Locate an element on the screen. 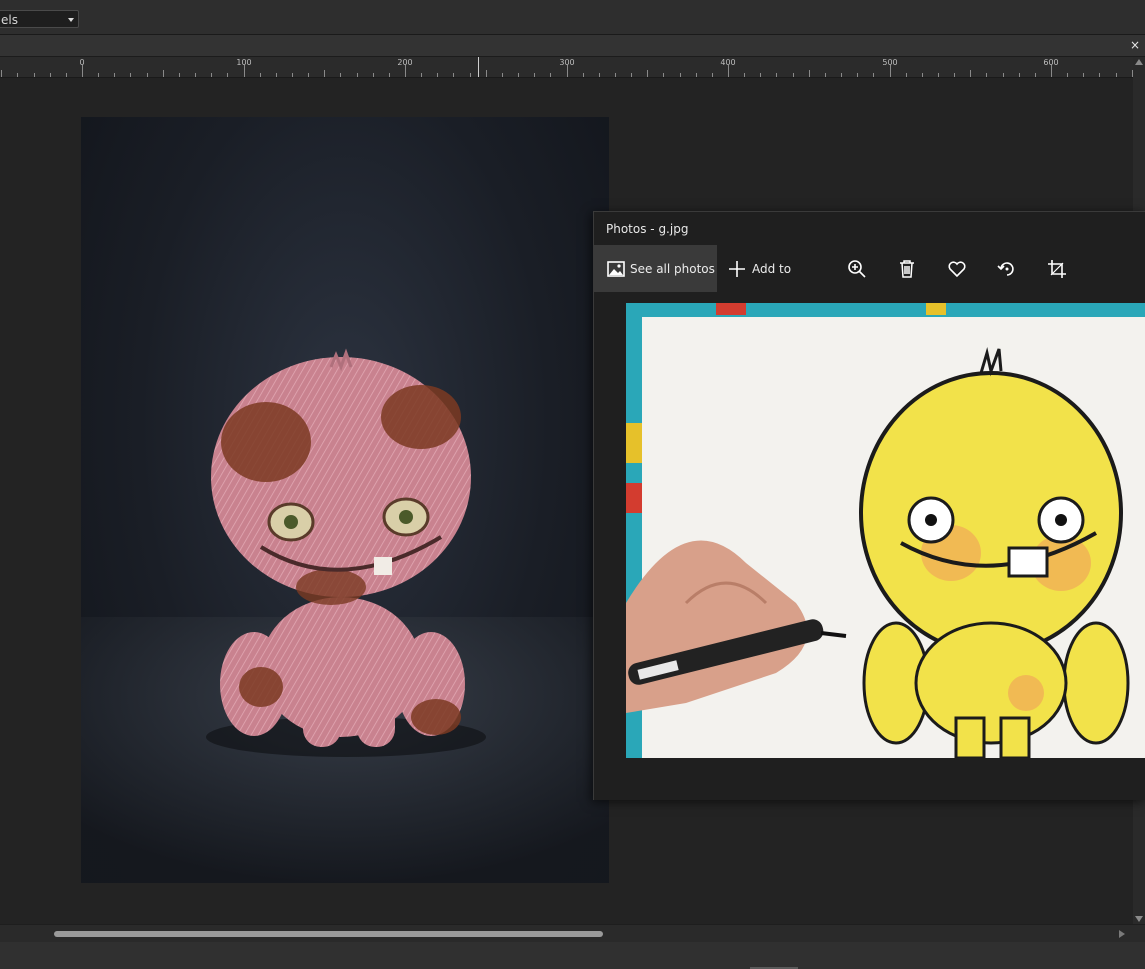 This screenshot has height=969, width=1145. zoom-button is located at coordinates (857, 268).